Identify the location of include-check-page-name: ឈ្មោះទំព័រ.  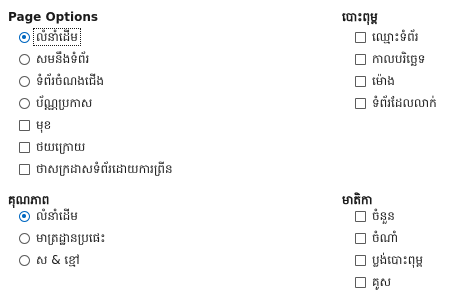
(387, 37).